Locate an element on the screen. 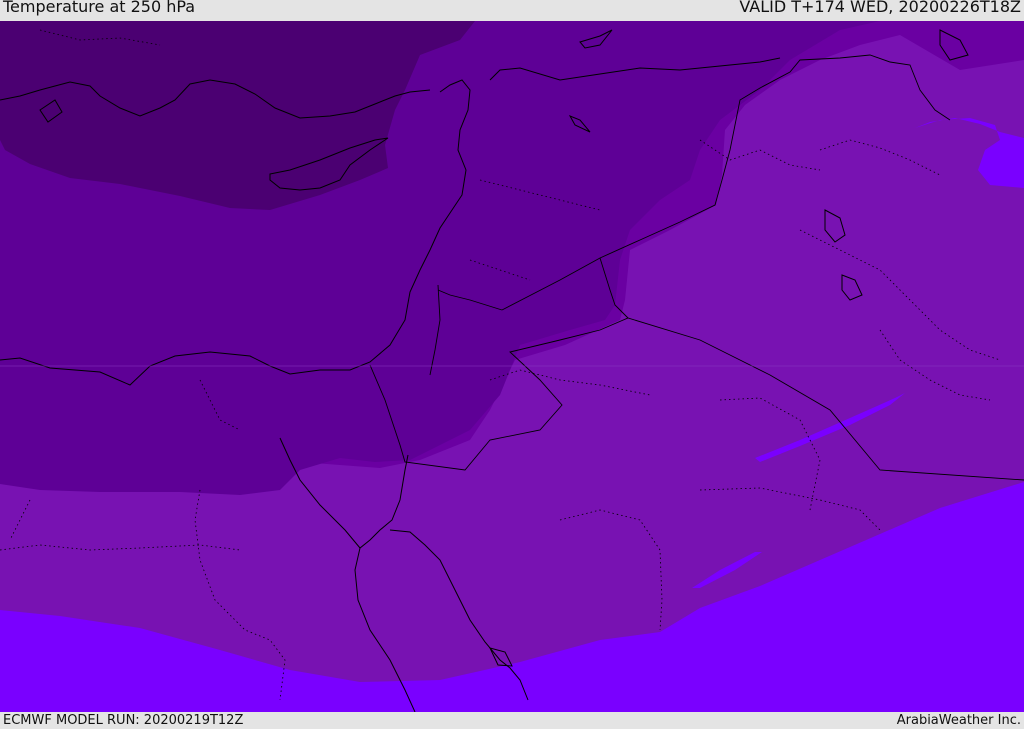 The image size is (1024, 729). map-title: Temperature at 250 hPa is located at coordinates (99, 8).